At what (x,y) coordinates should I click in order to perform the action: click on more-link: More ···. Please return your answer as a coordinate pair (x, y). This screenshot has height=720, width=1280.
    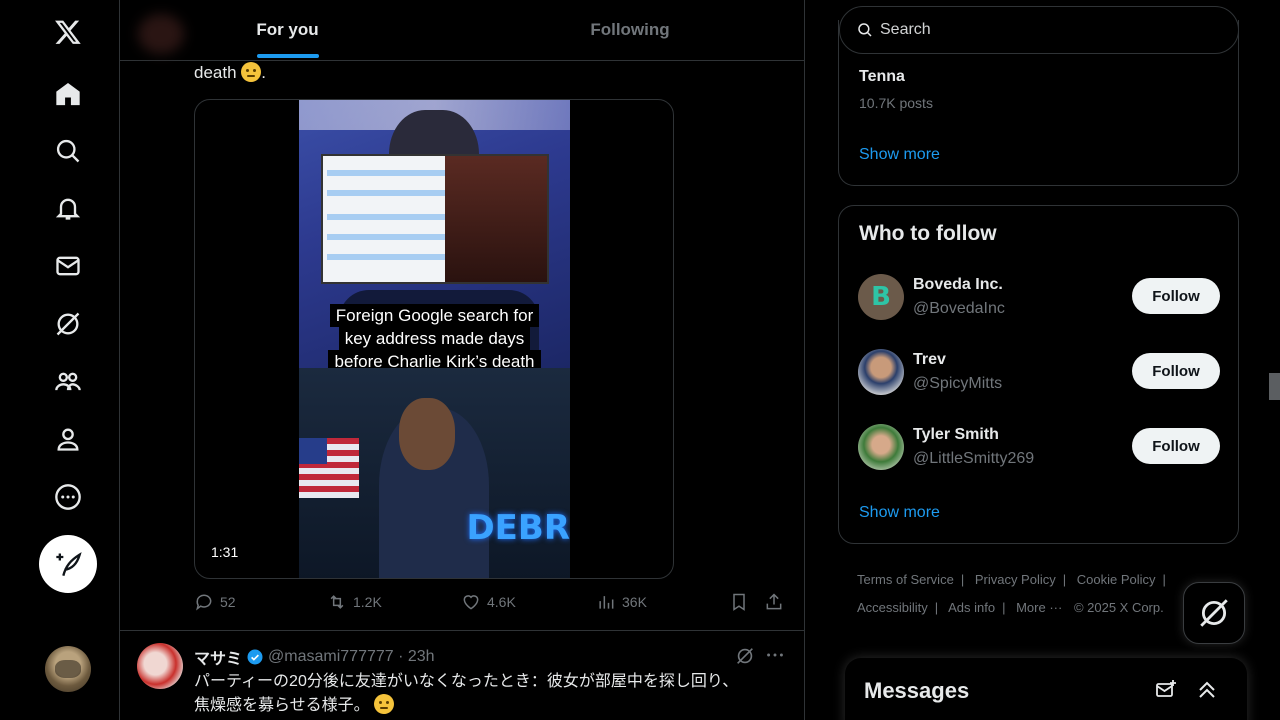
    Looking at the image, I should click on (1039, 607).